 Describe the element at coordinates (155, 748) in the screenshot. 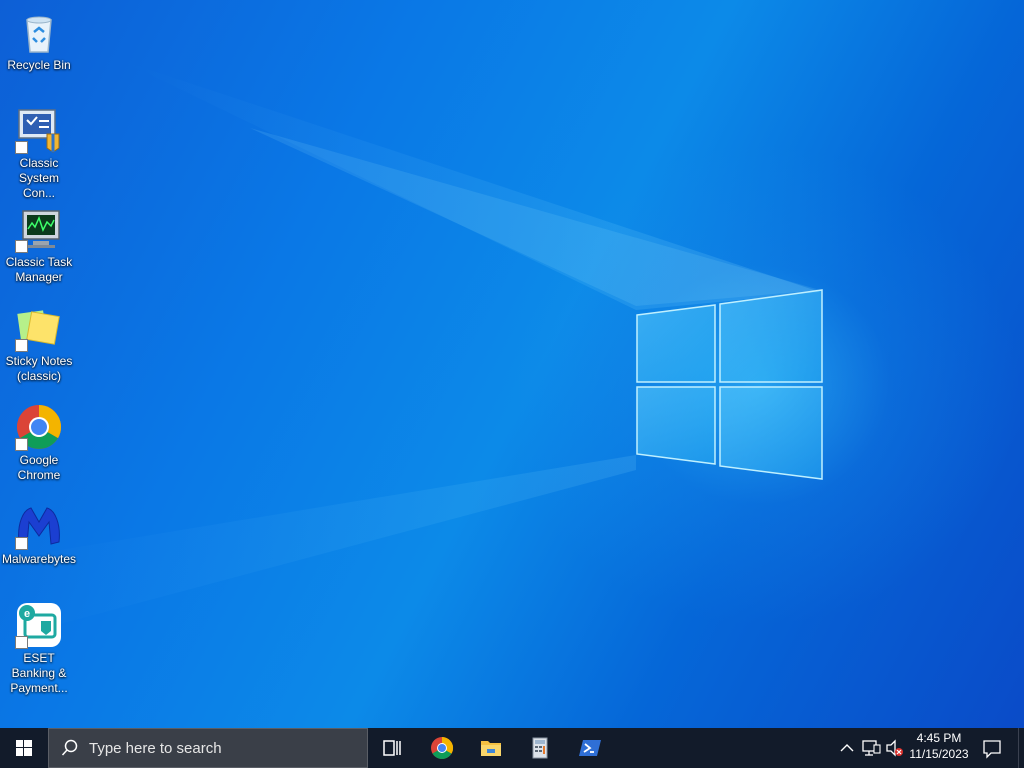

I see `search-placeholder: Type here to search` at that location.